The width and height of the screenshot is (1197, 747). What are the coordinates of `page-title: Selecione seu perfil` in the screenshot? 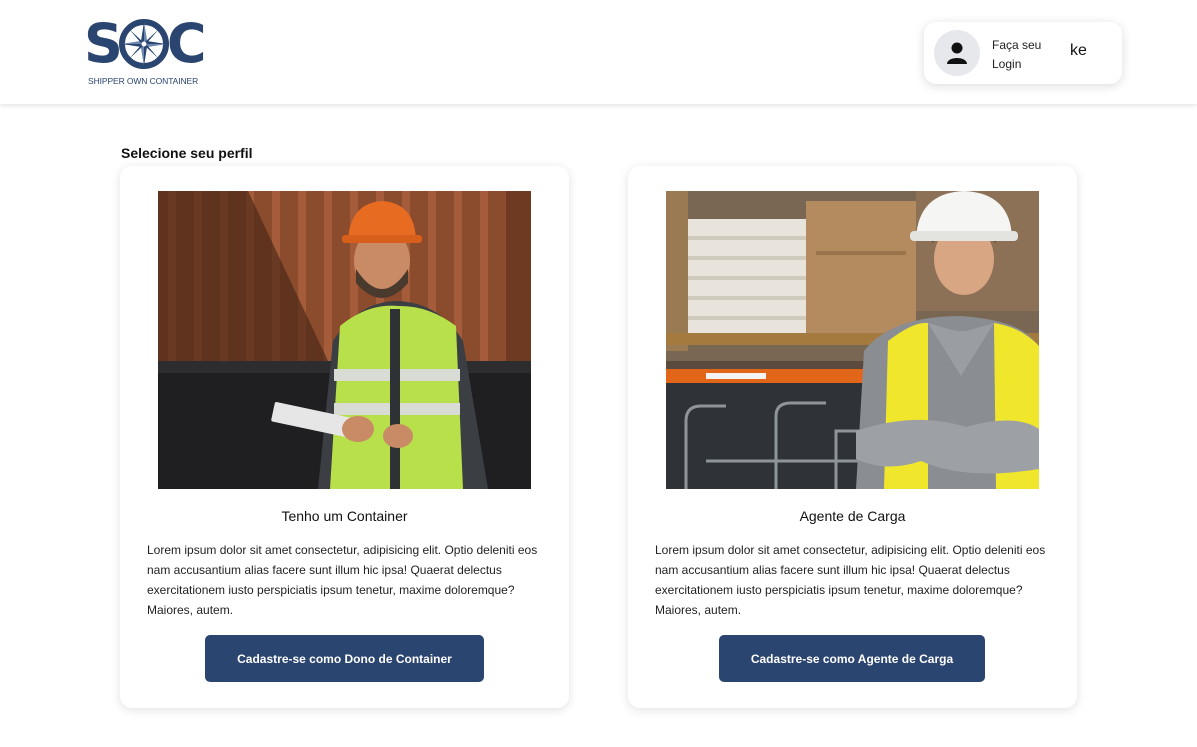 It's located at (187, 153).